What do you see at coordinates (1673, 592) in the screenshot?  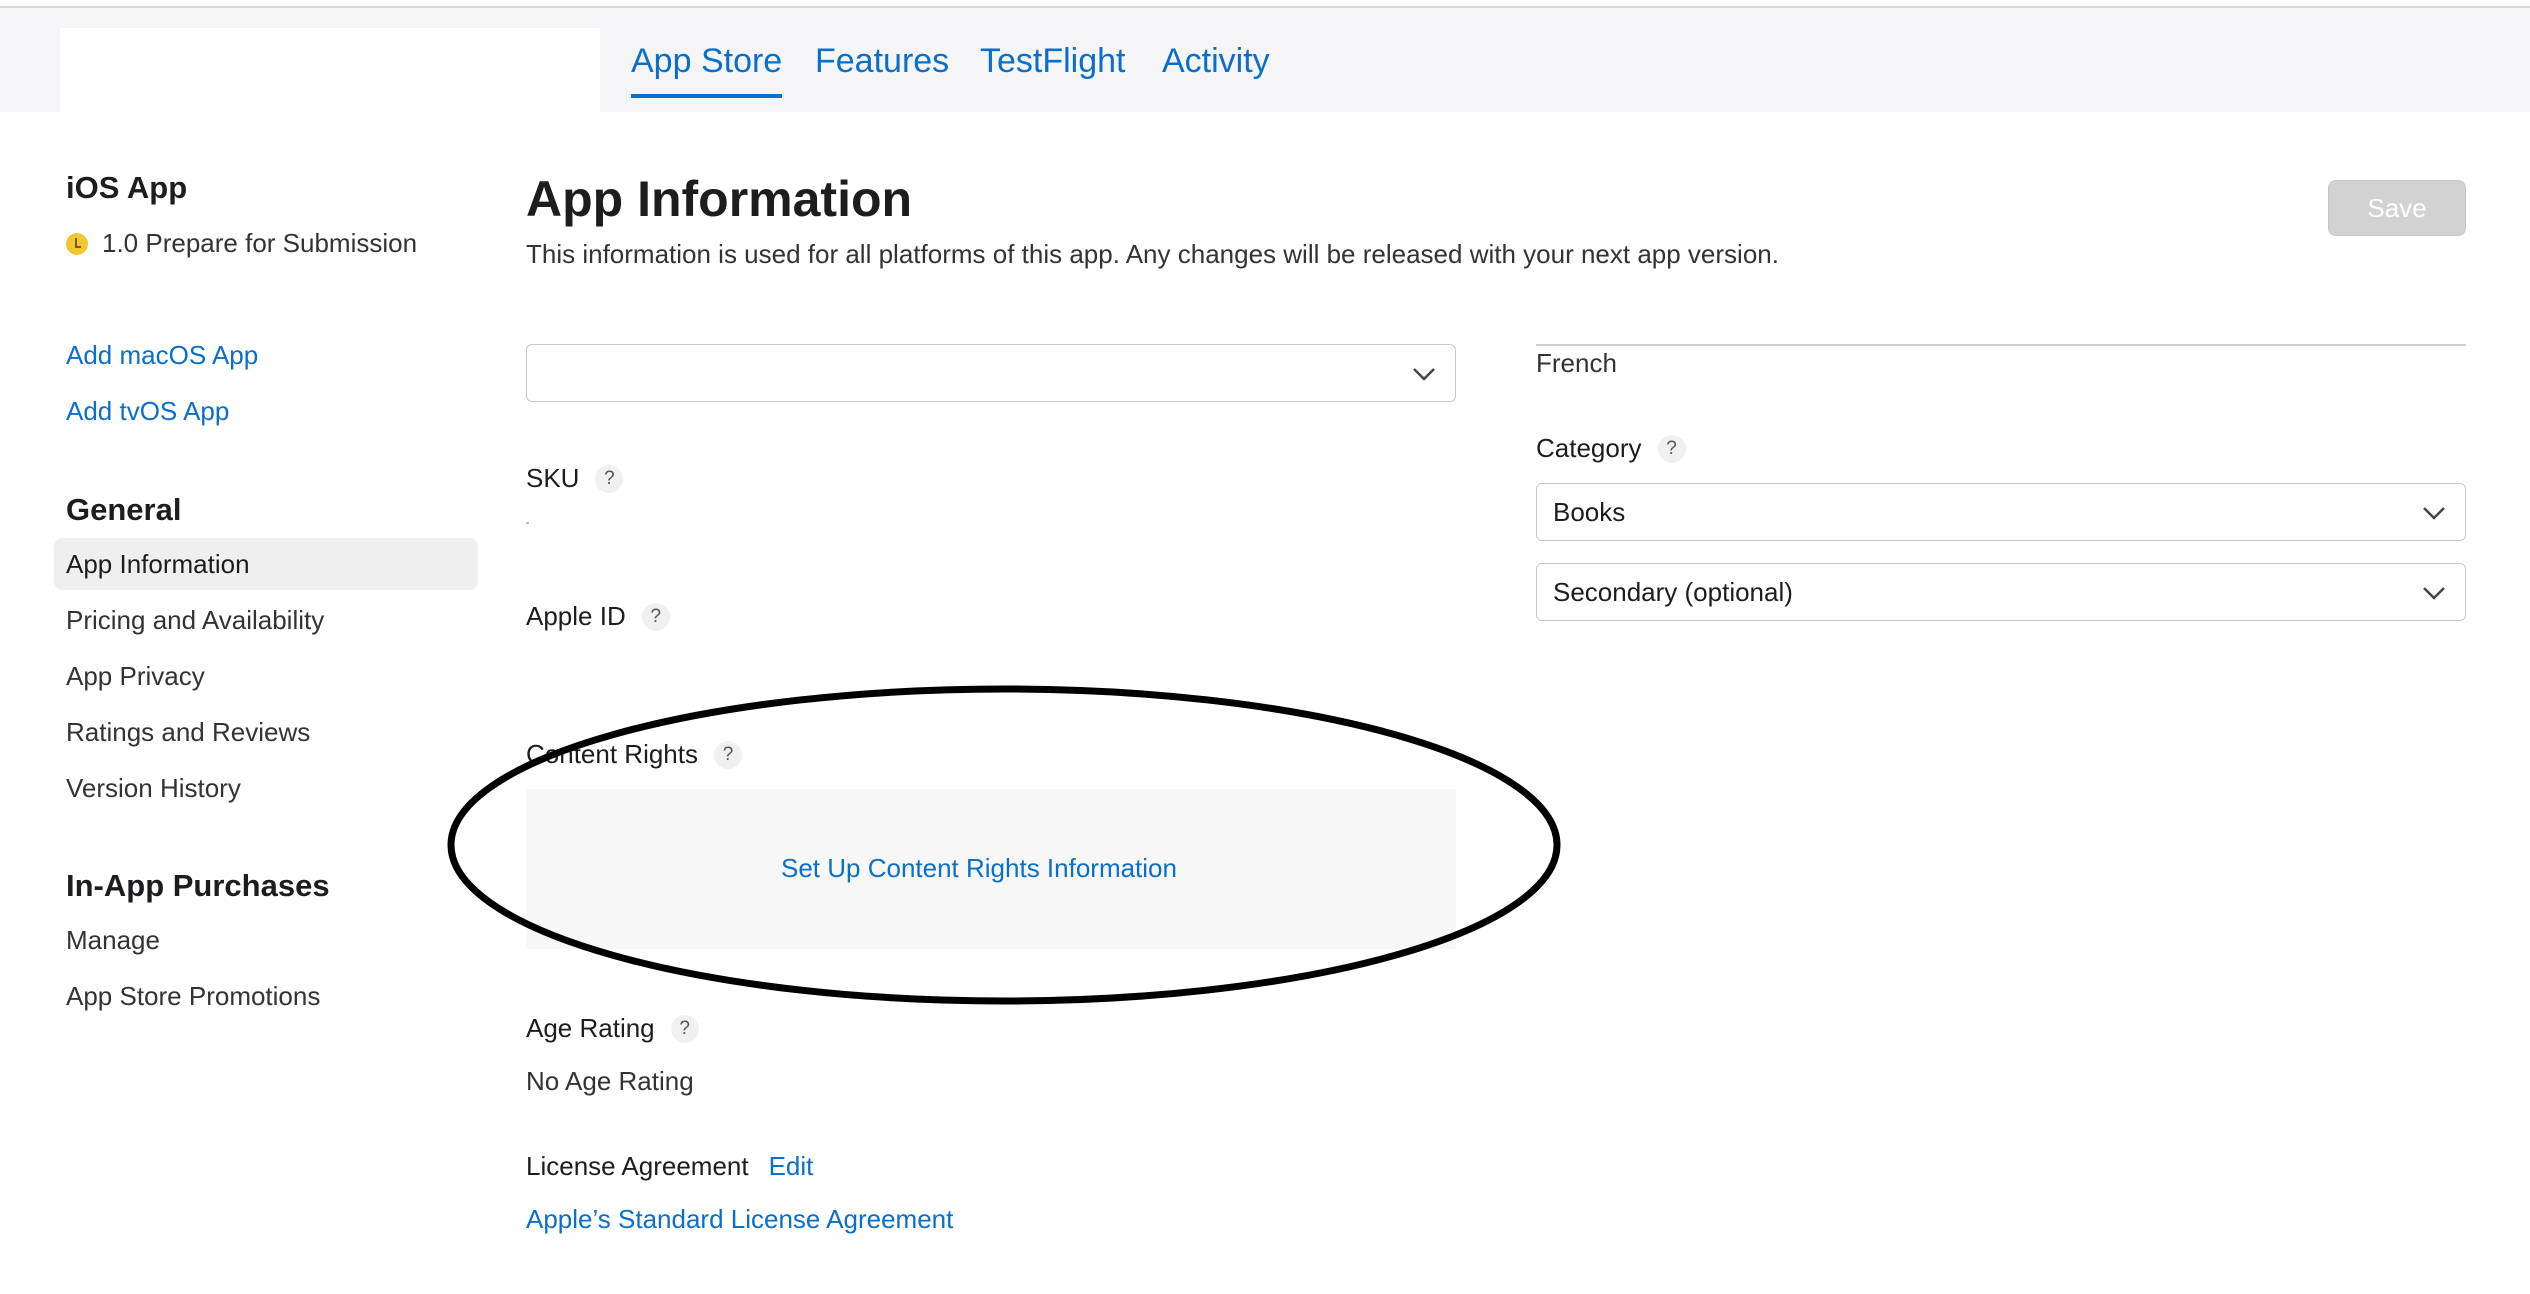 I see `secondary-category-value: Secondary (optional)` at bounding box center [1673, 592].